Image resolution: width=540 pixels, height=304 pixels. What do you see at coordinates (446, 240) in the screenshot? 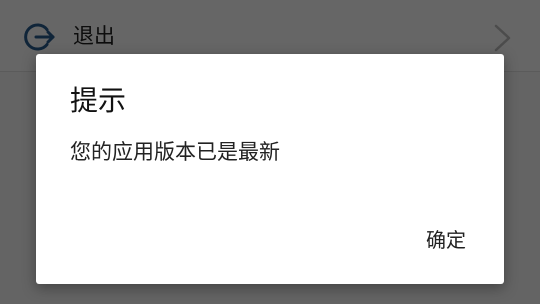
I see `confirm-button: 确定` at bounding box center [446, 240].